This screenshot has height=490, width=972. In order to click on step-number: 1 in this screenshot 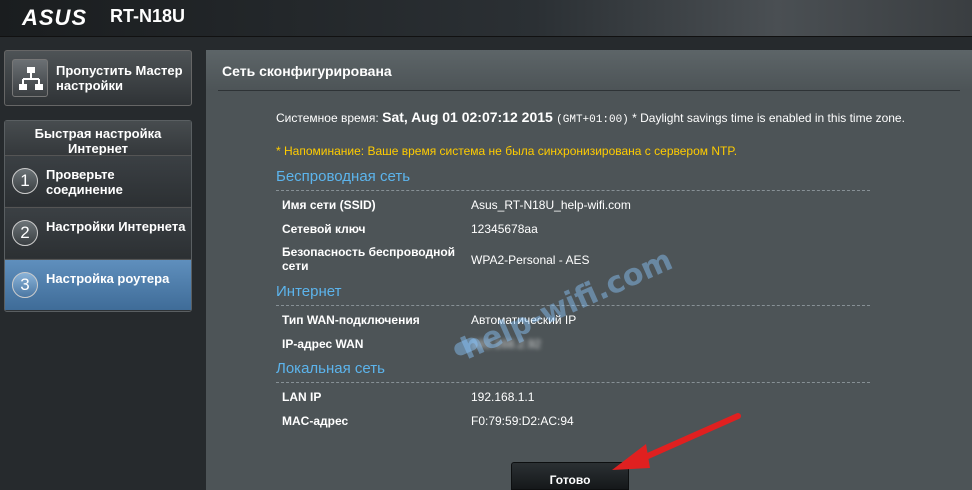, I will do `click(25, 181)`.